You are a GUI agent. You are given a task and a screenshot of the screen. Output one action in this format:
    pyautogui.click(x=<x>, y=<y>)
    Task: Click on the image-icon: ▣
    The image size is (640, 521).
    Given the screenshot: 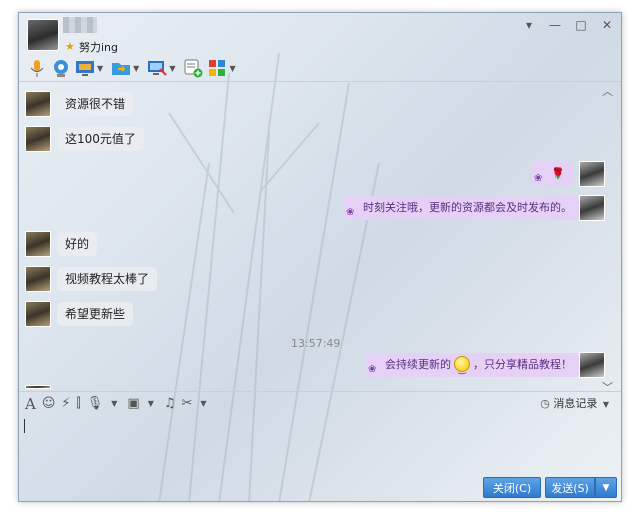 What is the action you would take?
    pyautogui.click(x=133, y=403)
    